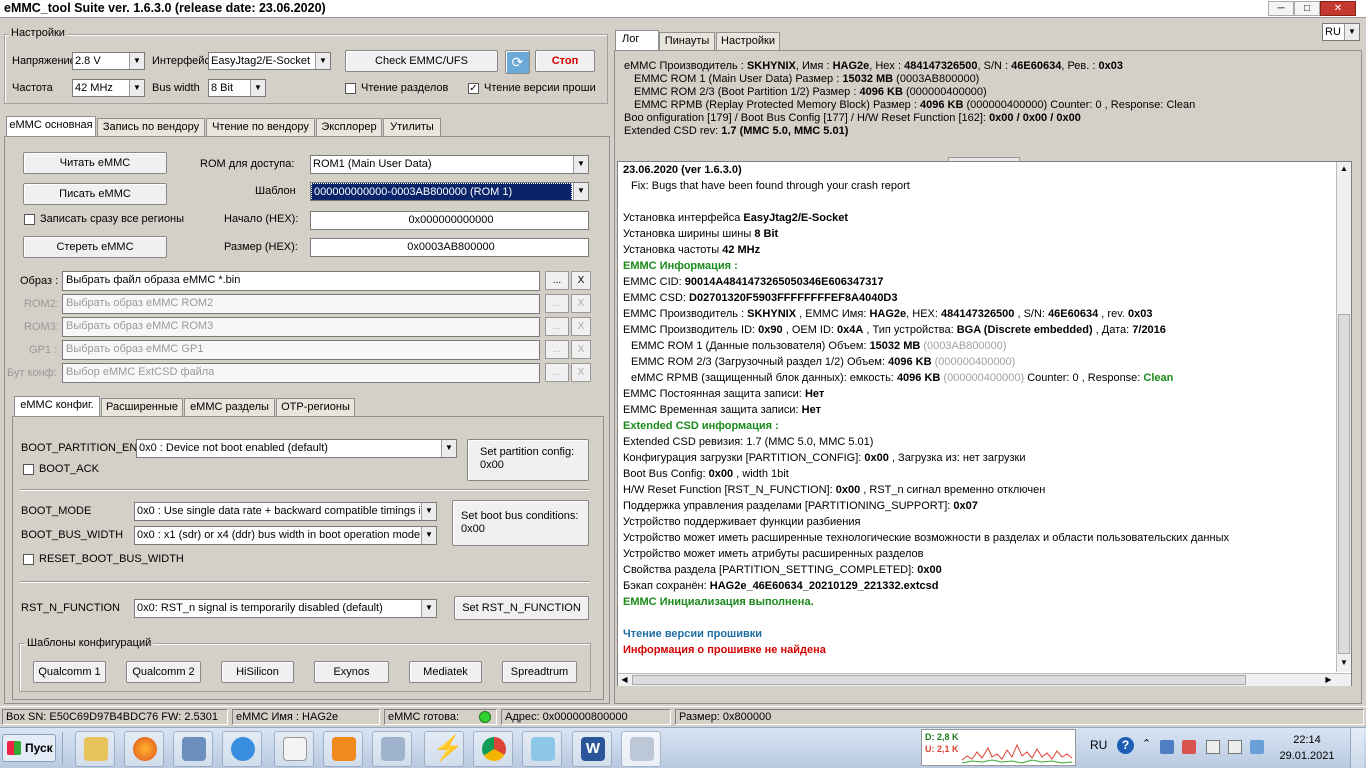  What do you see at coordinates (1357, 748) in the screenshot?
I see `show-desktop-button` at bounding box center [1357, 748].